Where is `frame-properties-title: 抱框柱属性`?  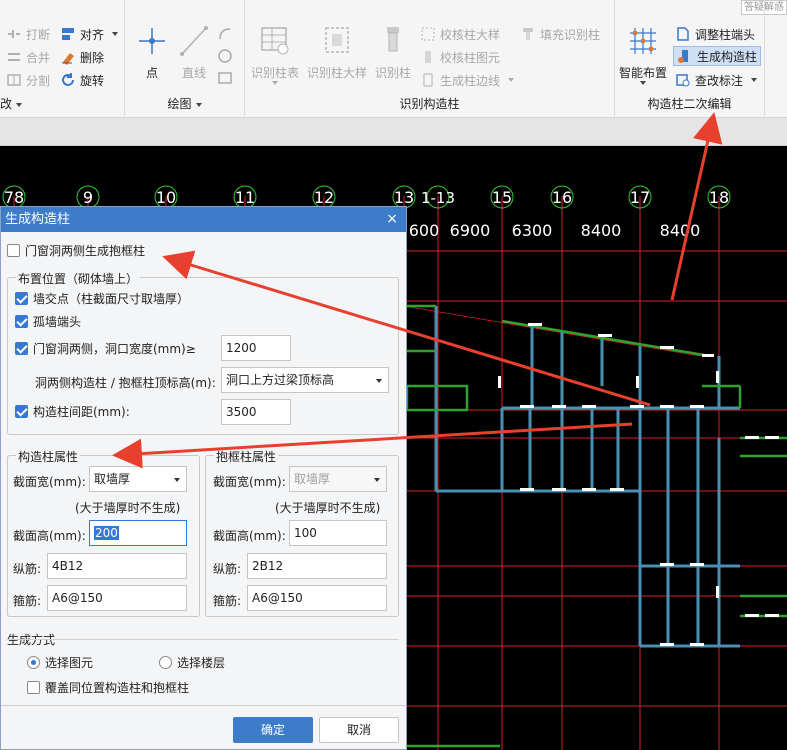
frame-properties-title: 抱框柱属性 is located at coordinates (246, 456).